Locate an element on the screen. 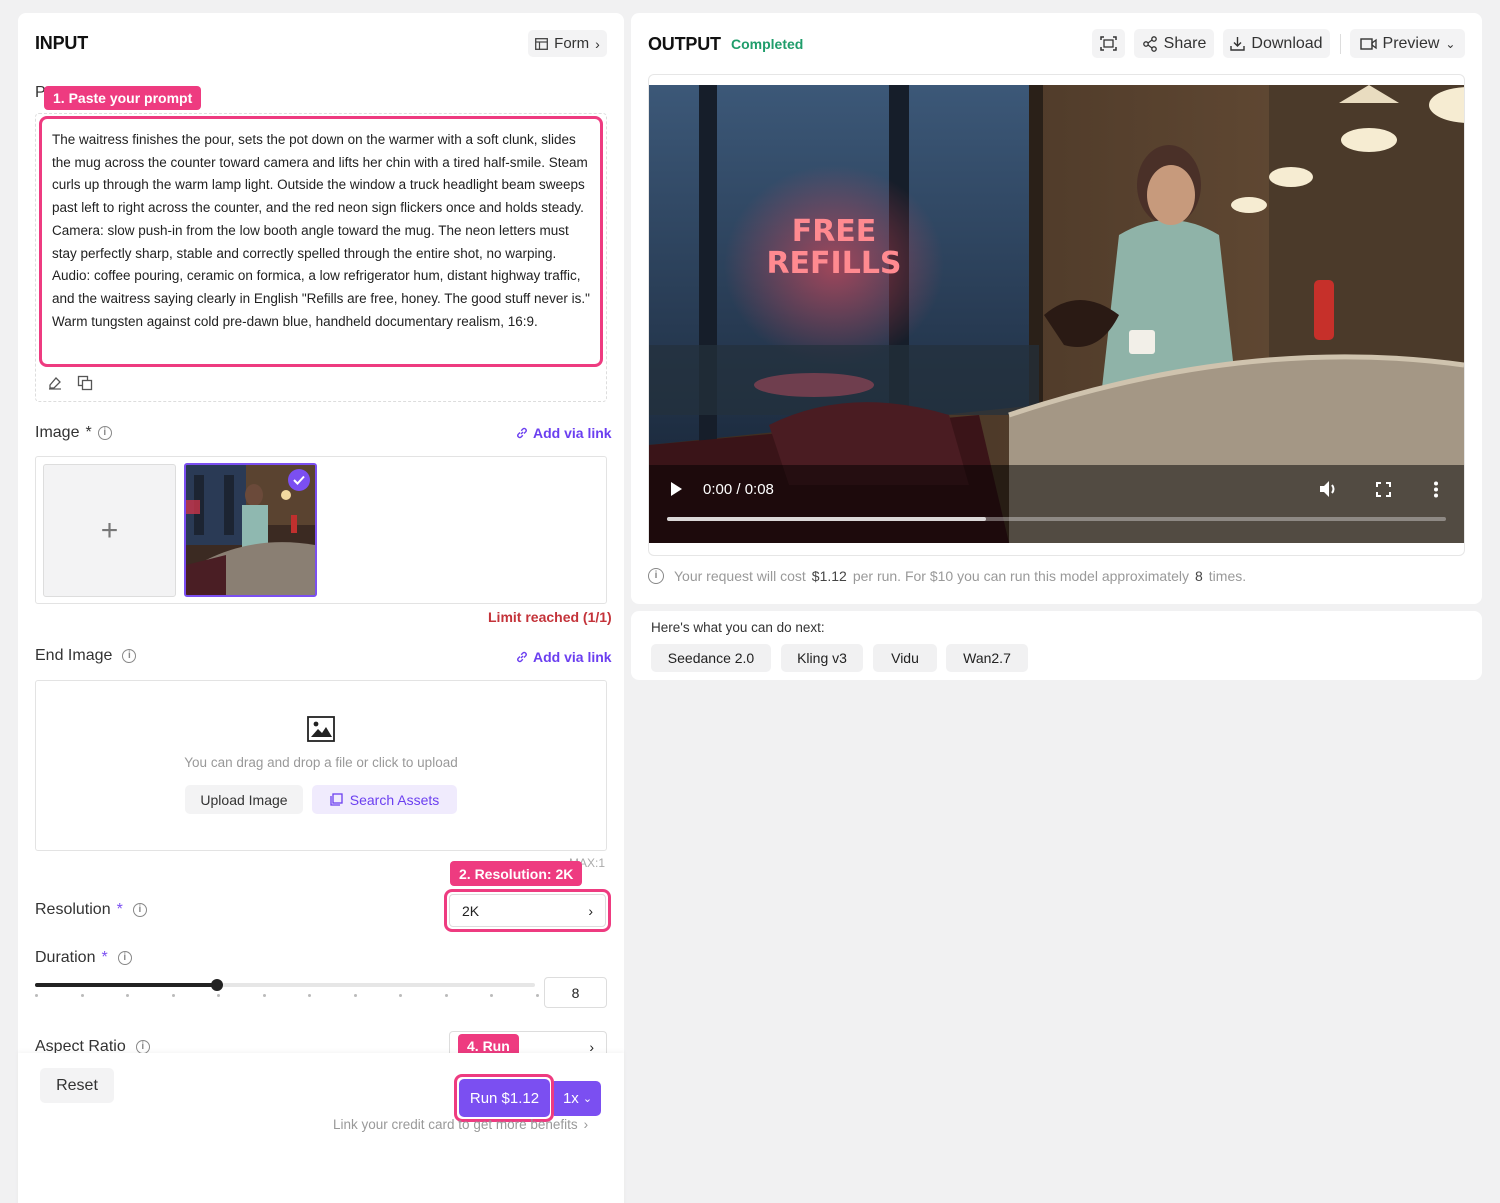 The height and width of the screenshot is (1203, 1500). output-title: OUTPUT is located at coordinates (684, 44).